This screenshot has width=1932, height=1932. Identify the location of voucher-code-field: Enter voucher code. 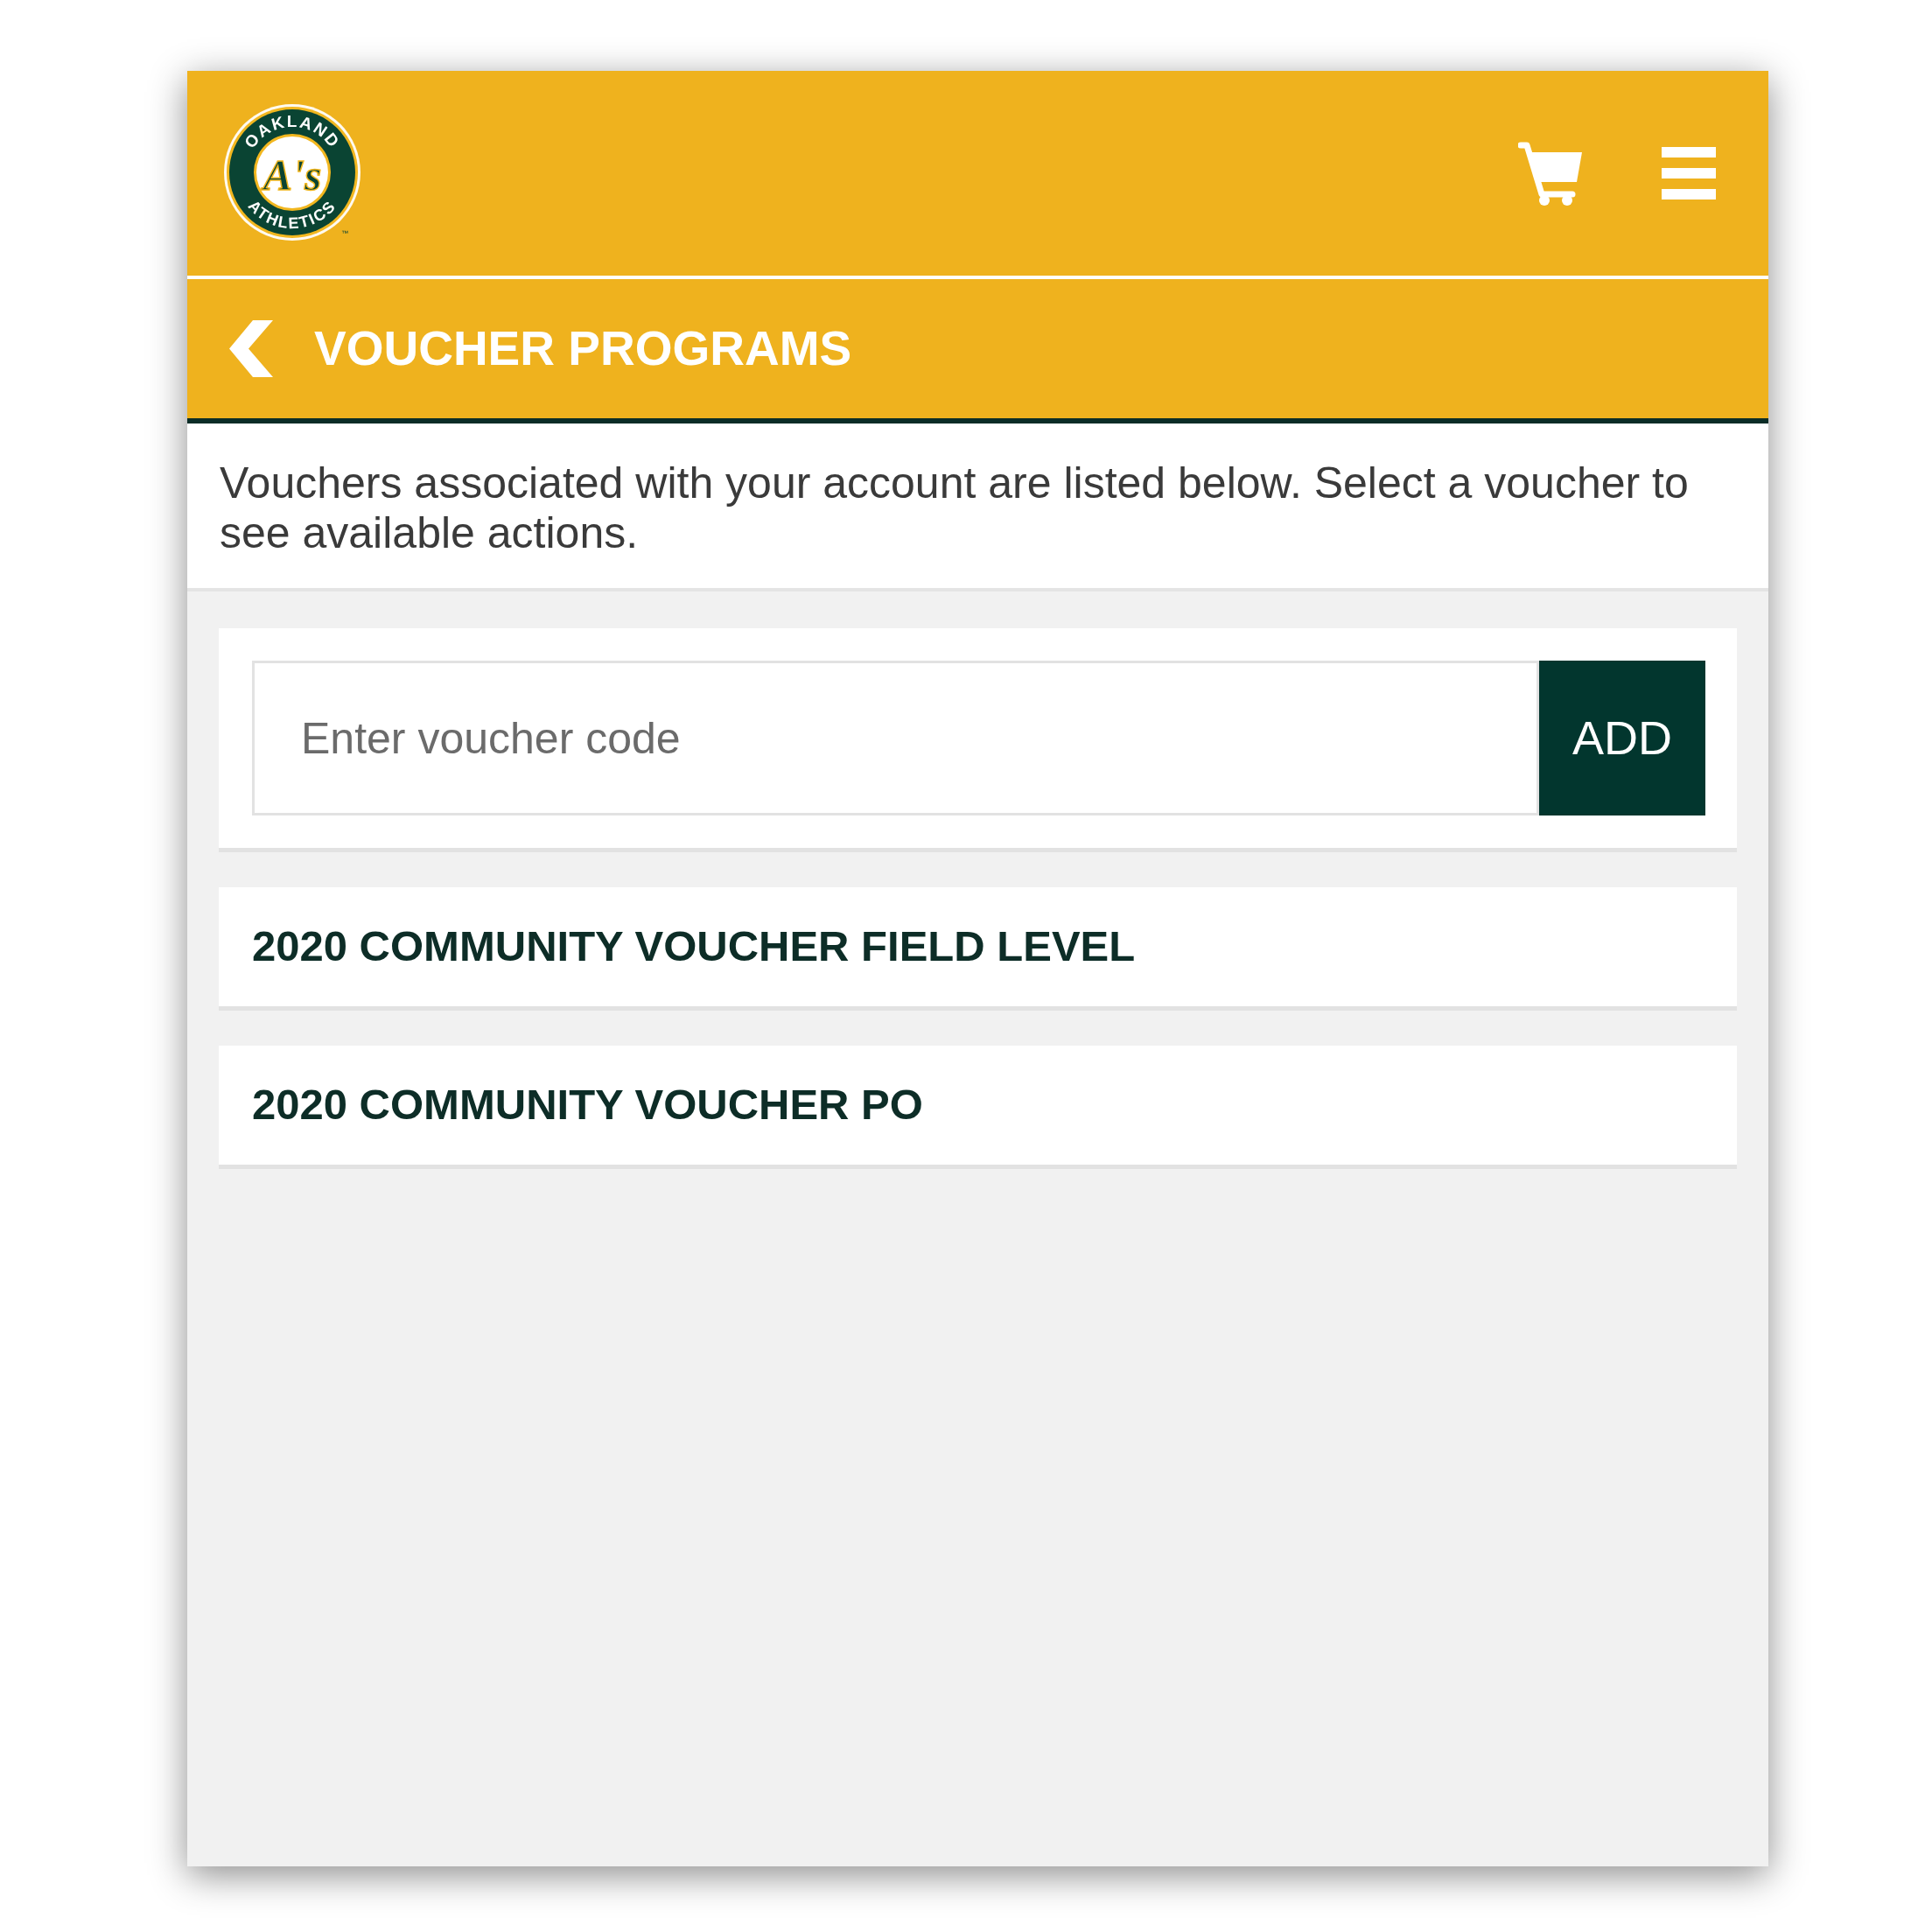
(895, 738).